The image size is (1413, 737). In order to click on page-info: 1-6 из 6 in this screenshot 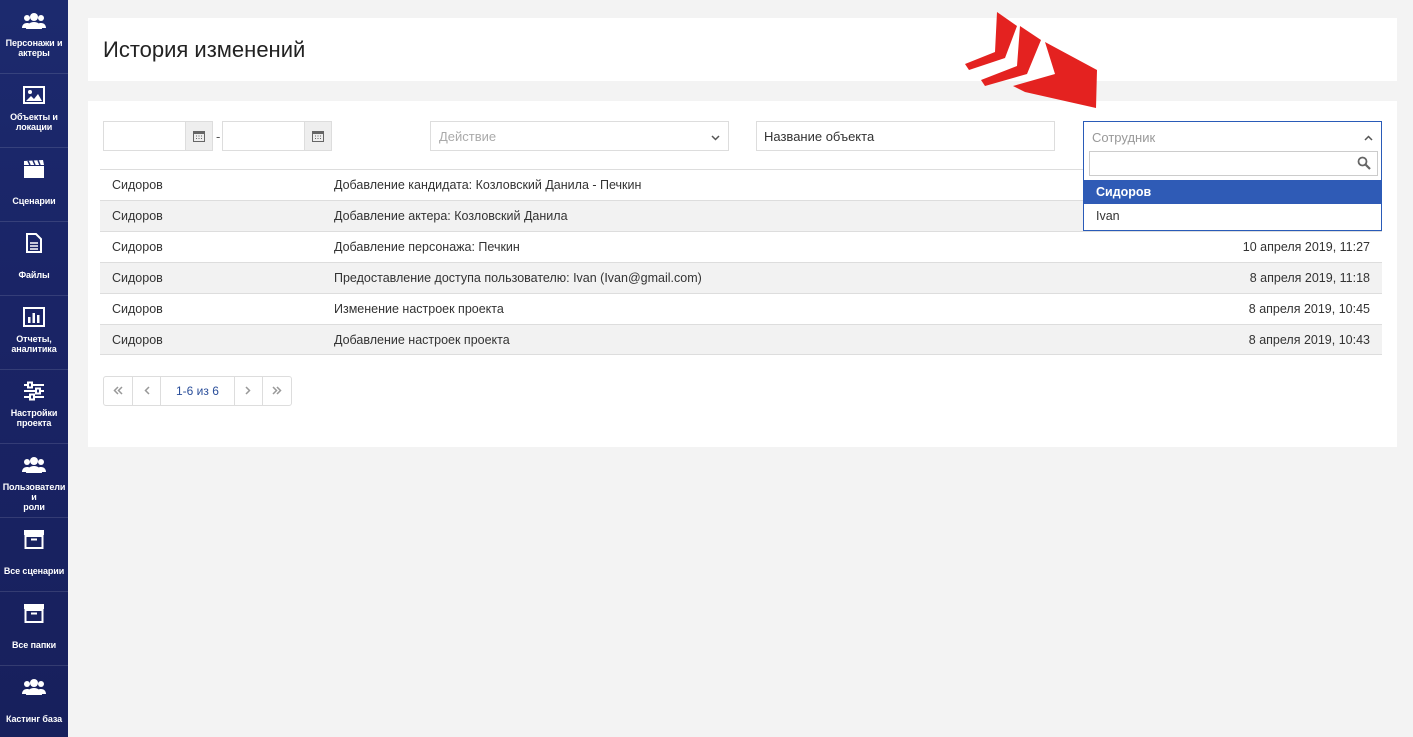, I will do `click(198, 391)`.